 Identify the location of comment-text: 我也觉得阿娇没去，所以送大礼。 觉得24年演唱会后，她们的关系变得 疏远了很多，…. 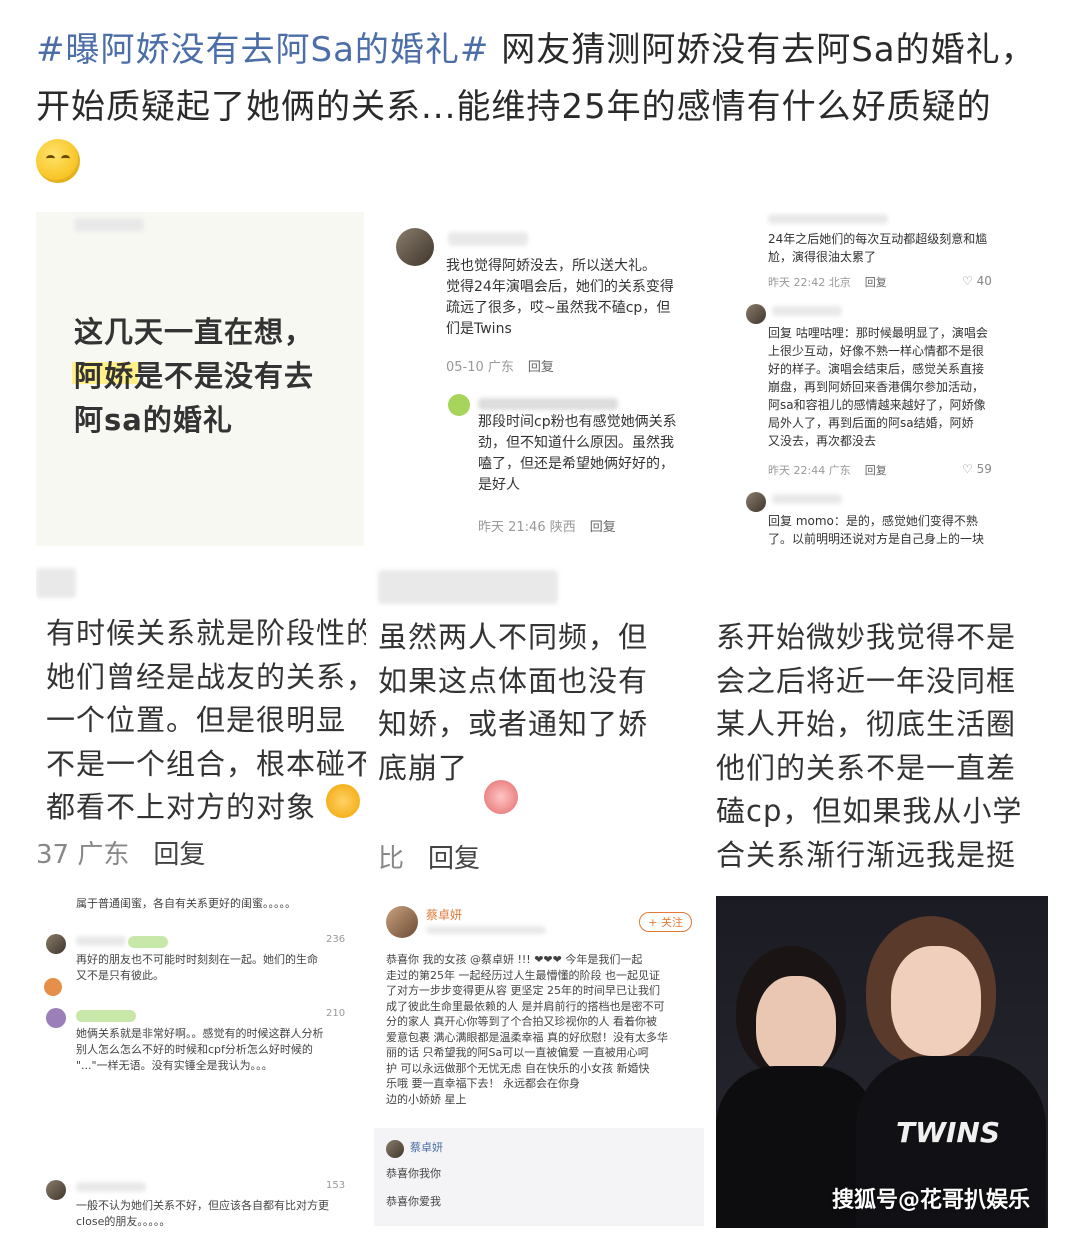
(560, 297).